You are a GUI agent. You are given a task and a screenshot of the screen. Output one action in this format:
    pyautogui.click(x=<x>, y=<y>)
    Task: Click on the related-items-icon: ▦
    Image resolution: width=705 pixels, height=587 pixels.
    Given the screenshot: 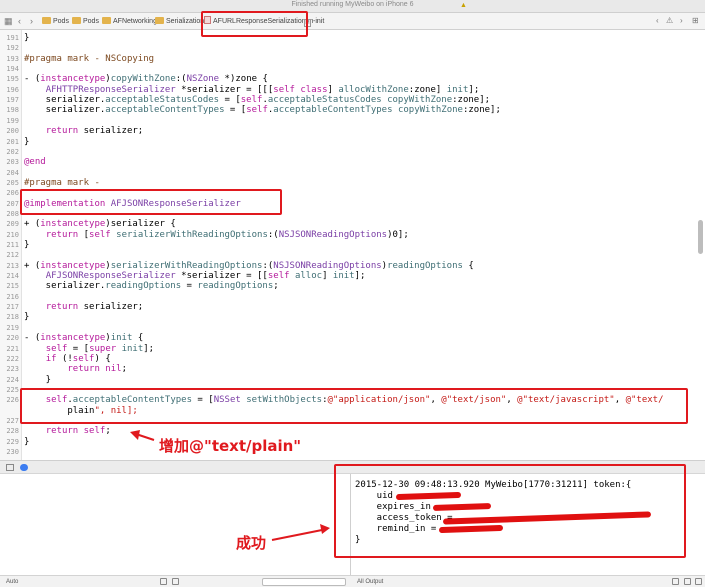 What is the action you would take?
    pyautogui.click(x=8, y=21)
    